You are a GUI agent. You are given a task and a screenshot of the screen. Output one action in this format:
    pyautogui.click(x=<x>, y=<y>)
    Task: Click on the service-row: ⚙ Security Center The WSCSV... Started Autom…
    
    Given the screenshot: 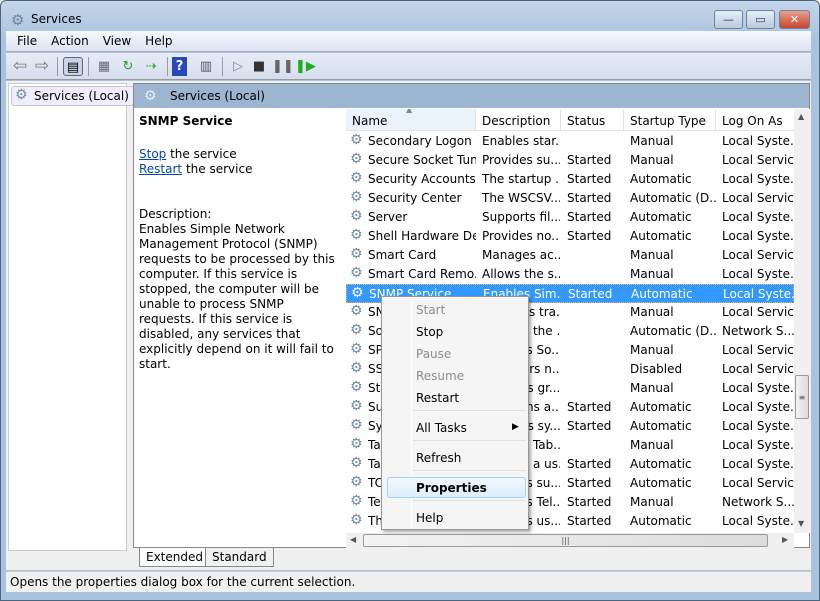 What is the action you would take?
    pyautogui.click(x=570, y=198)
    